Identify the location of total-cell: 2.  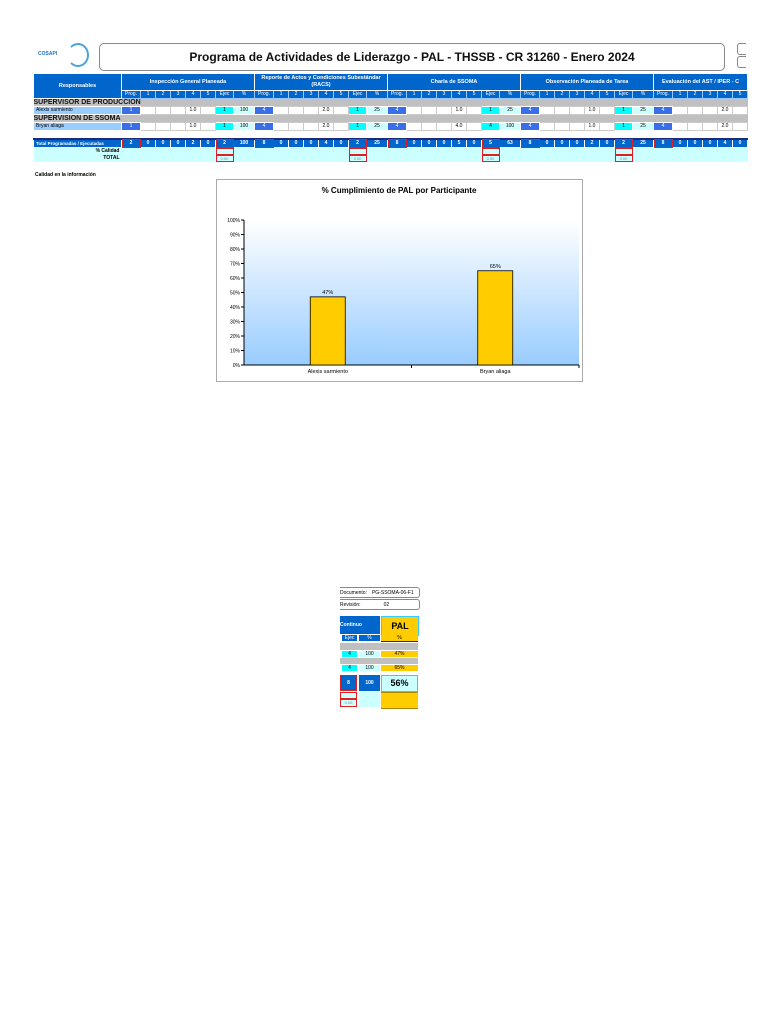
(193, 143).